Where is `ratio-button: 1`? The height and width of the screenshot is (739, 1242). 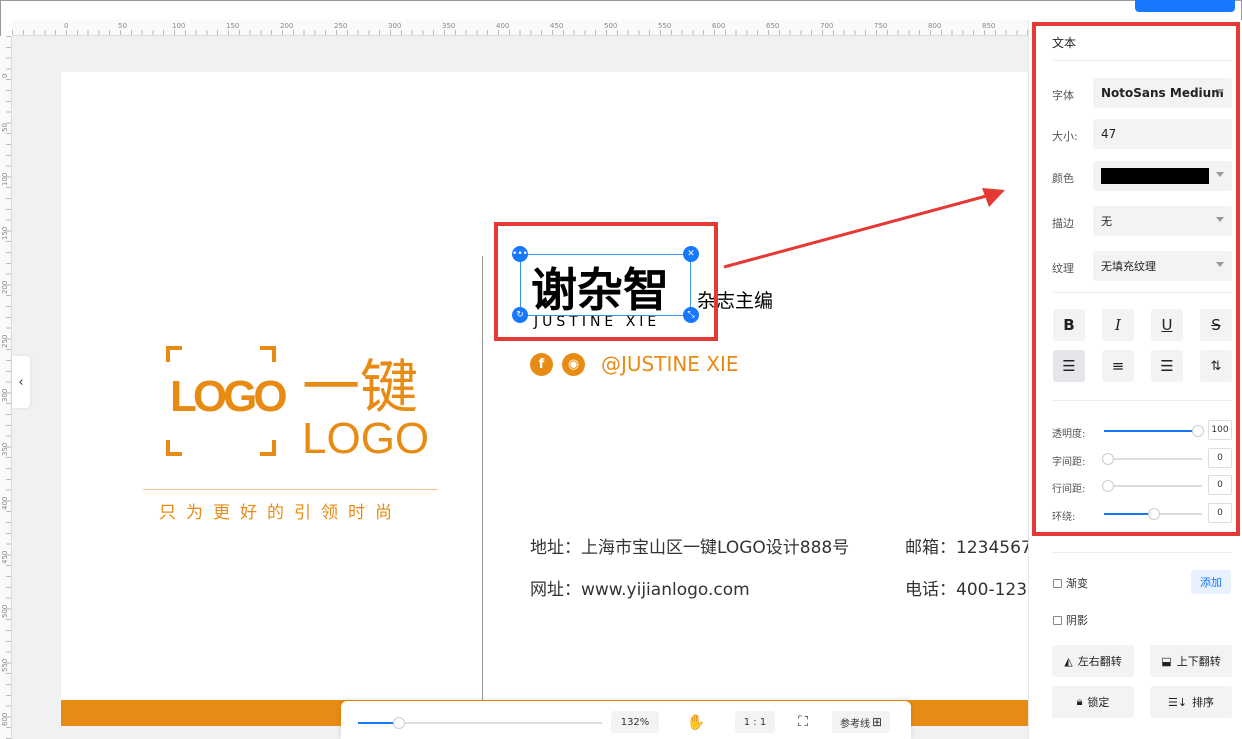 ratio-button: 1 is located at coordinates (755, 722).